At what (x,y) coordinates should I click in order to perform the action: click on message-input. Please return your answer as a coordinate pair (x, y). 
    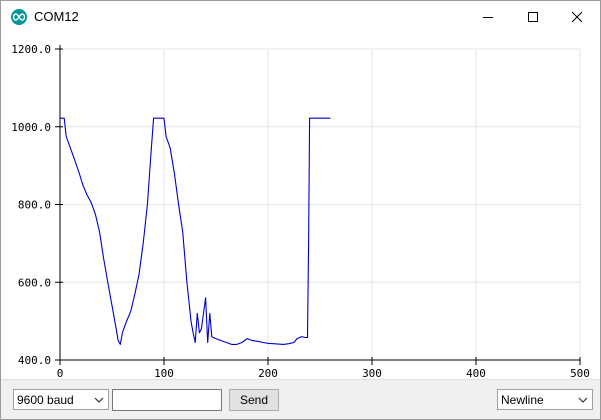
    Looking at the image, I should click on (167, 400).